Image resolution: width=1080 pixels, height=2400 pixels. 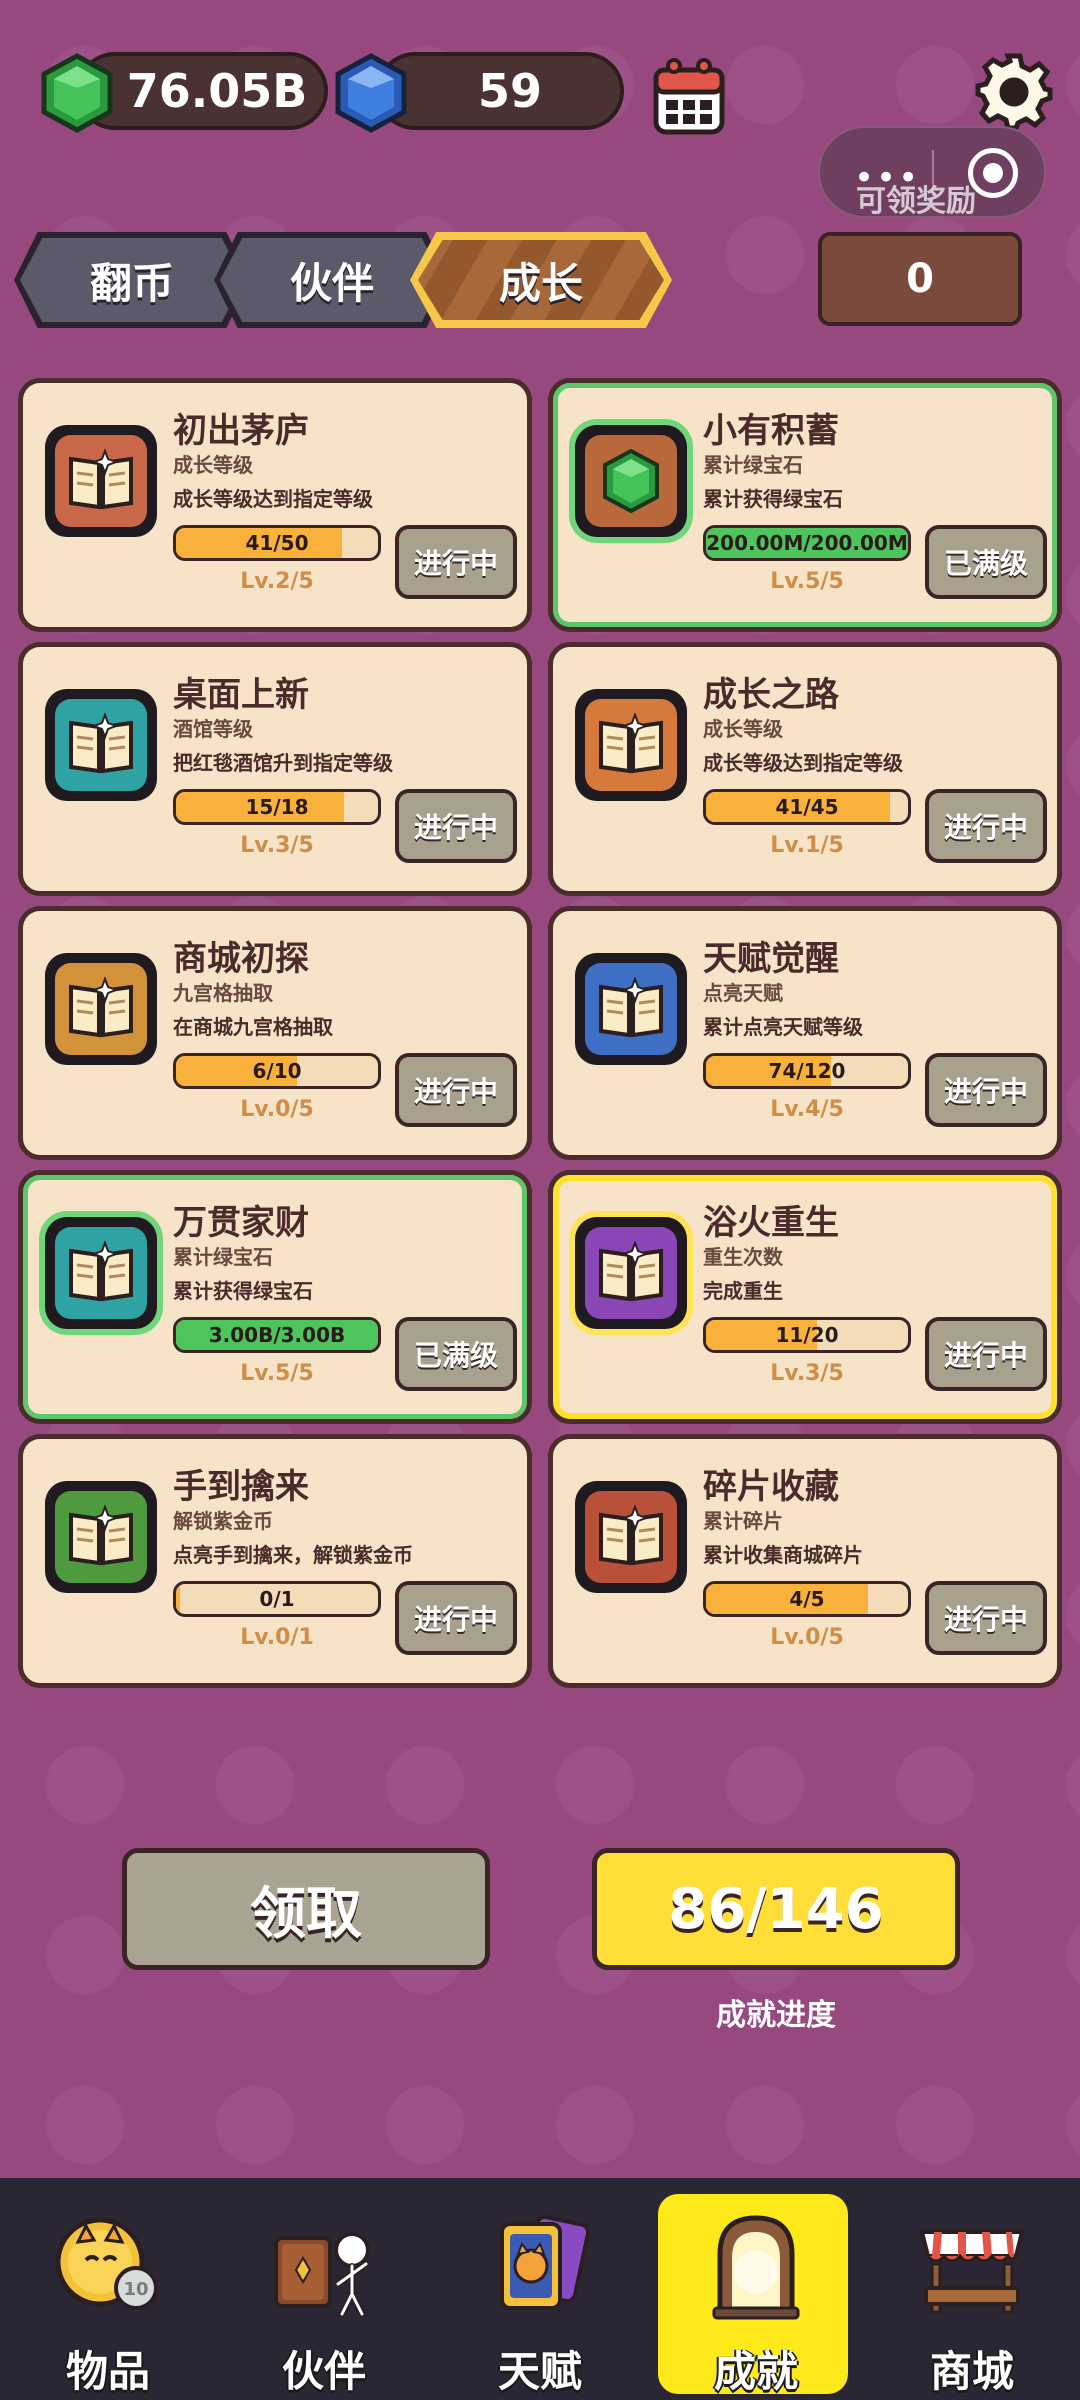 I want to click on achievement-category: 九宫格抽取, so click(x=223, y=993).